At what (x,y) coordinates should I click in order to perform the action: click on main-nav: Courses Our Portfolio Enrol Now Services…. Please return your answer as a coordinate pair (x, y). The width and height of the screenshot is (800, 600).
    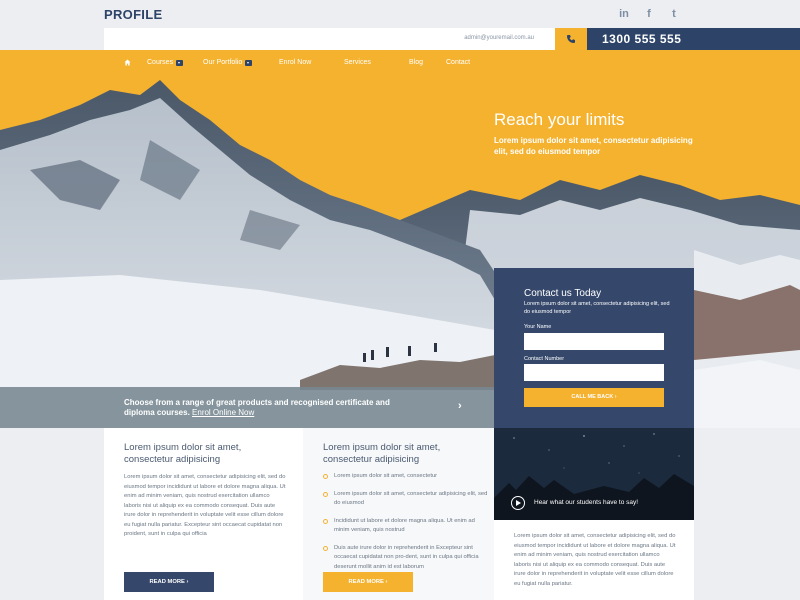
    Looking at the image, I should click on (399, 63).